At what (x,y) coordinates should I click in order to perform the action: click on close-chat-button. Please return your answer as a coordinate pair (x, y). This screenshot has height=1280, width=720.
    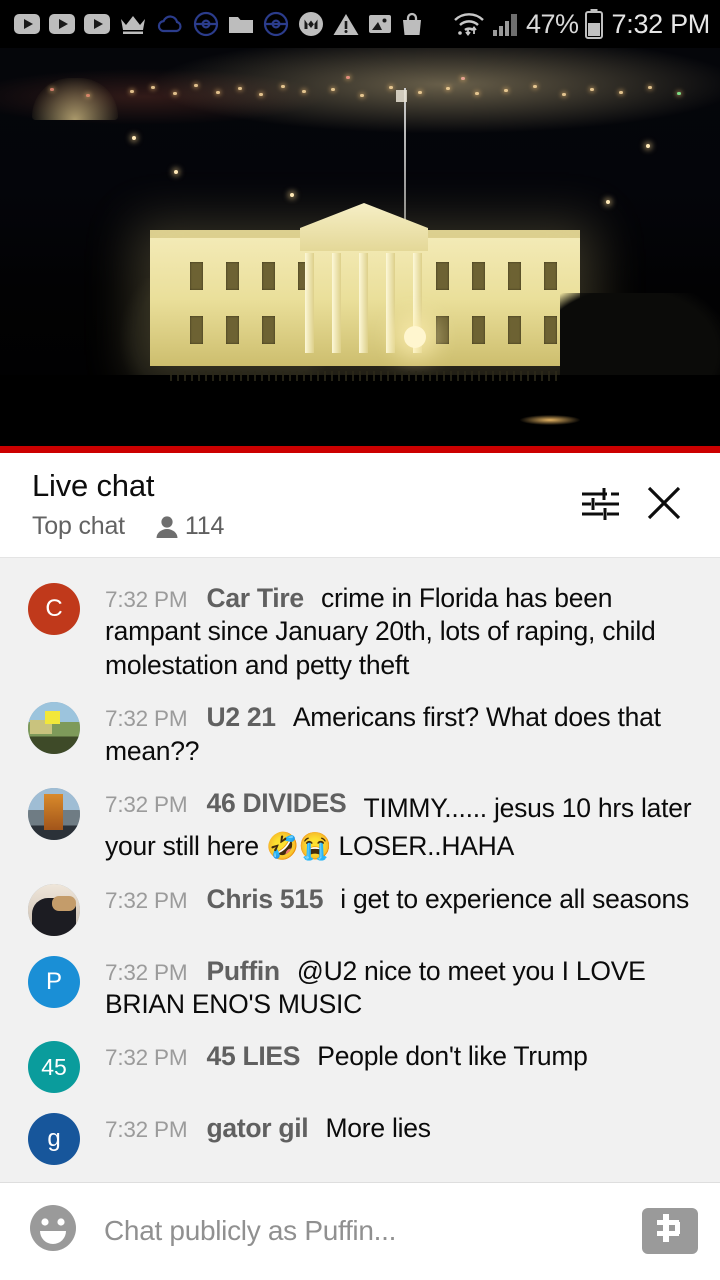
    Looking at the image, I should click on (664, 505).